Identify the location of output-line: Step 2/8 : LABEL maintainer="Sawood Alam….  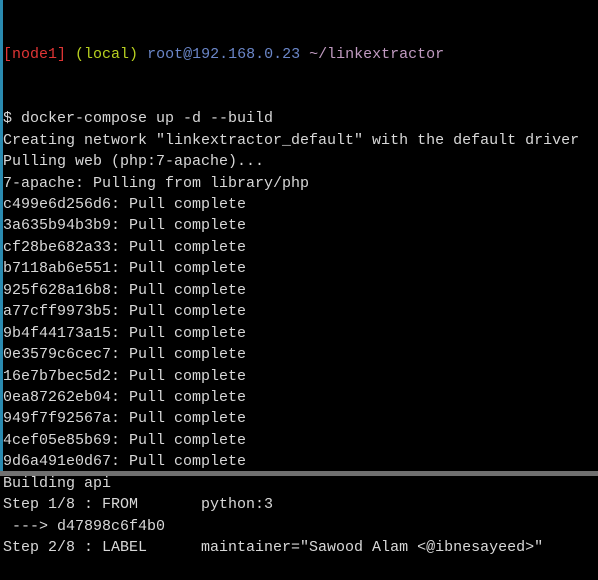
(273, 547).